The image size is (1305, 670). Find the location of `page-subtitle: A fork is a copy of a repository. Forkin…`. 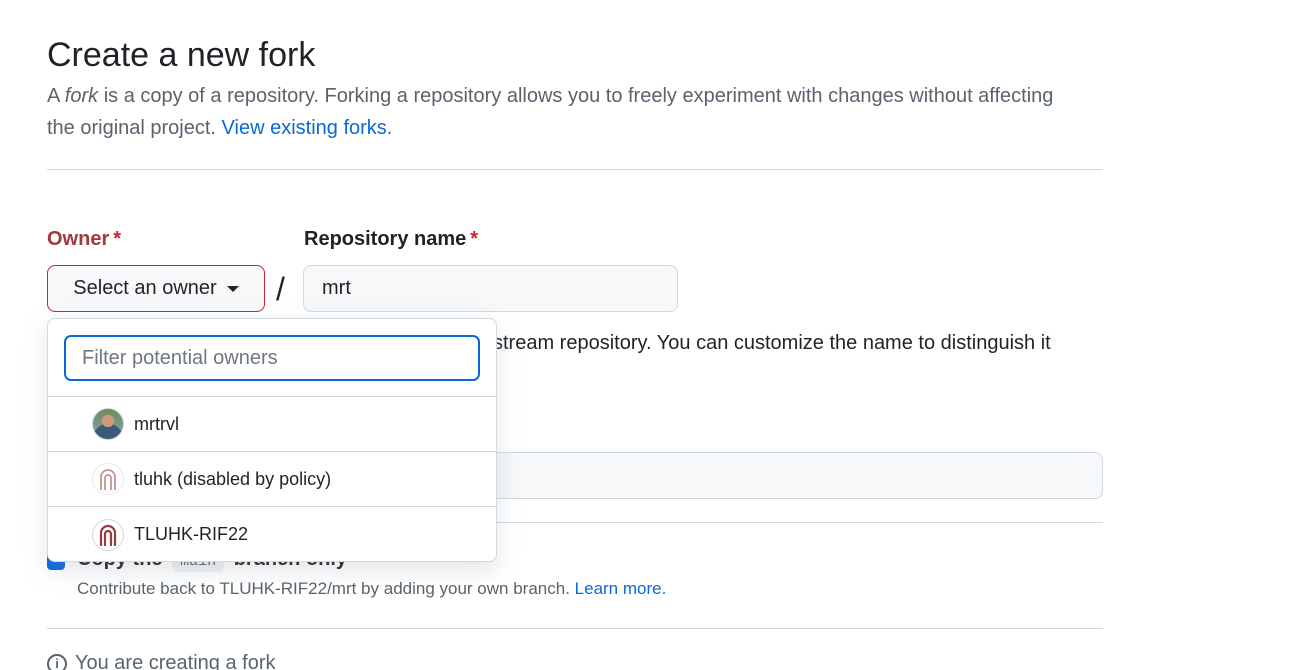

page-subtitle: A fork is a copy of a repository. Forkin… is located at coordinates (552, 112).